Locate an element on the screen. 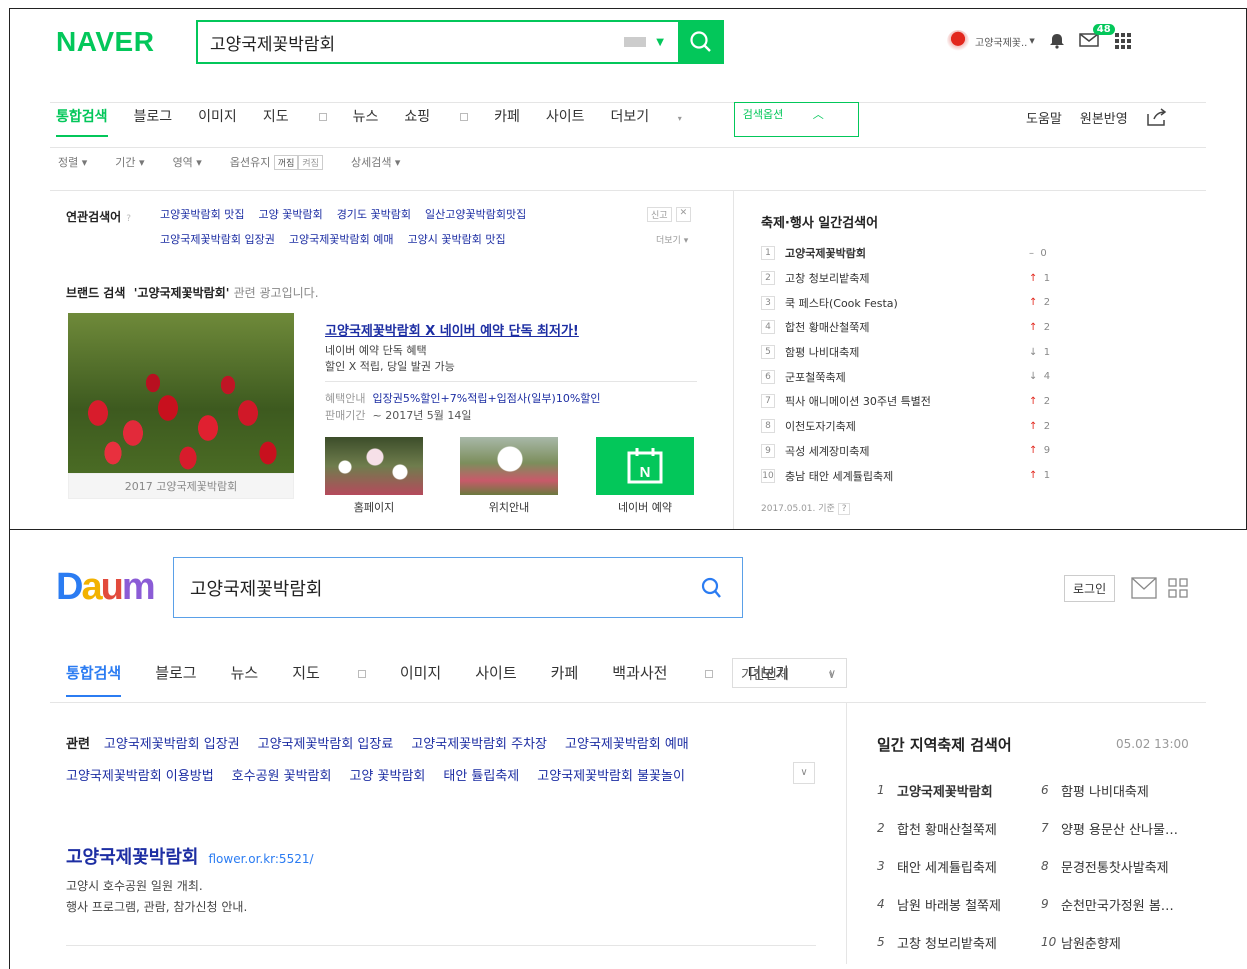  apps-grid-icon is located at coordinates (1122, 41).